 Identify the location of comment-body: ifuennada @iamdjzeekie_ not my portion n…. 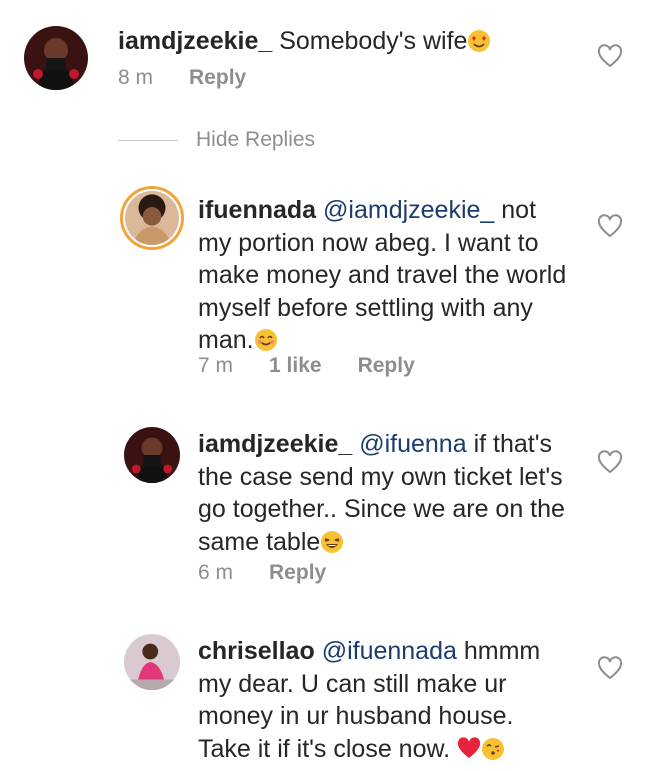
(403, 275).